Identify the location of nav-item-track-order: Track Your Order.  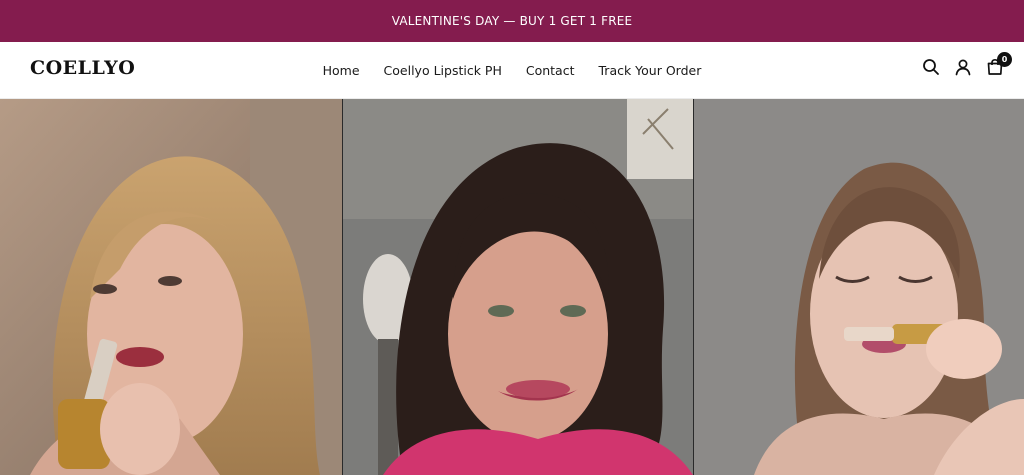
(650, 70).